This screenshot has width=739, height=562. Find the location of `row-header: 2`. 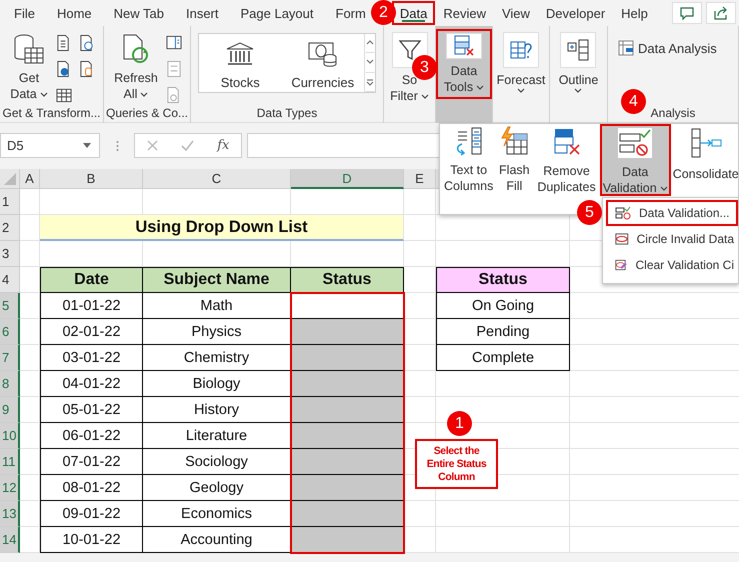

row-header: 2 is located at coordinates (10, 228).